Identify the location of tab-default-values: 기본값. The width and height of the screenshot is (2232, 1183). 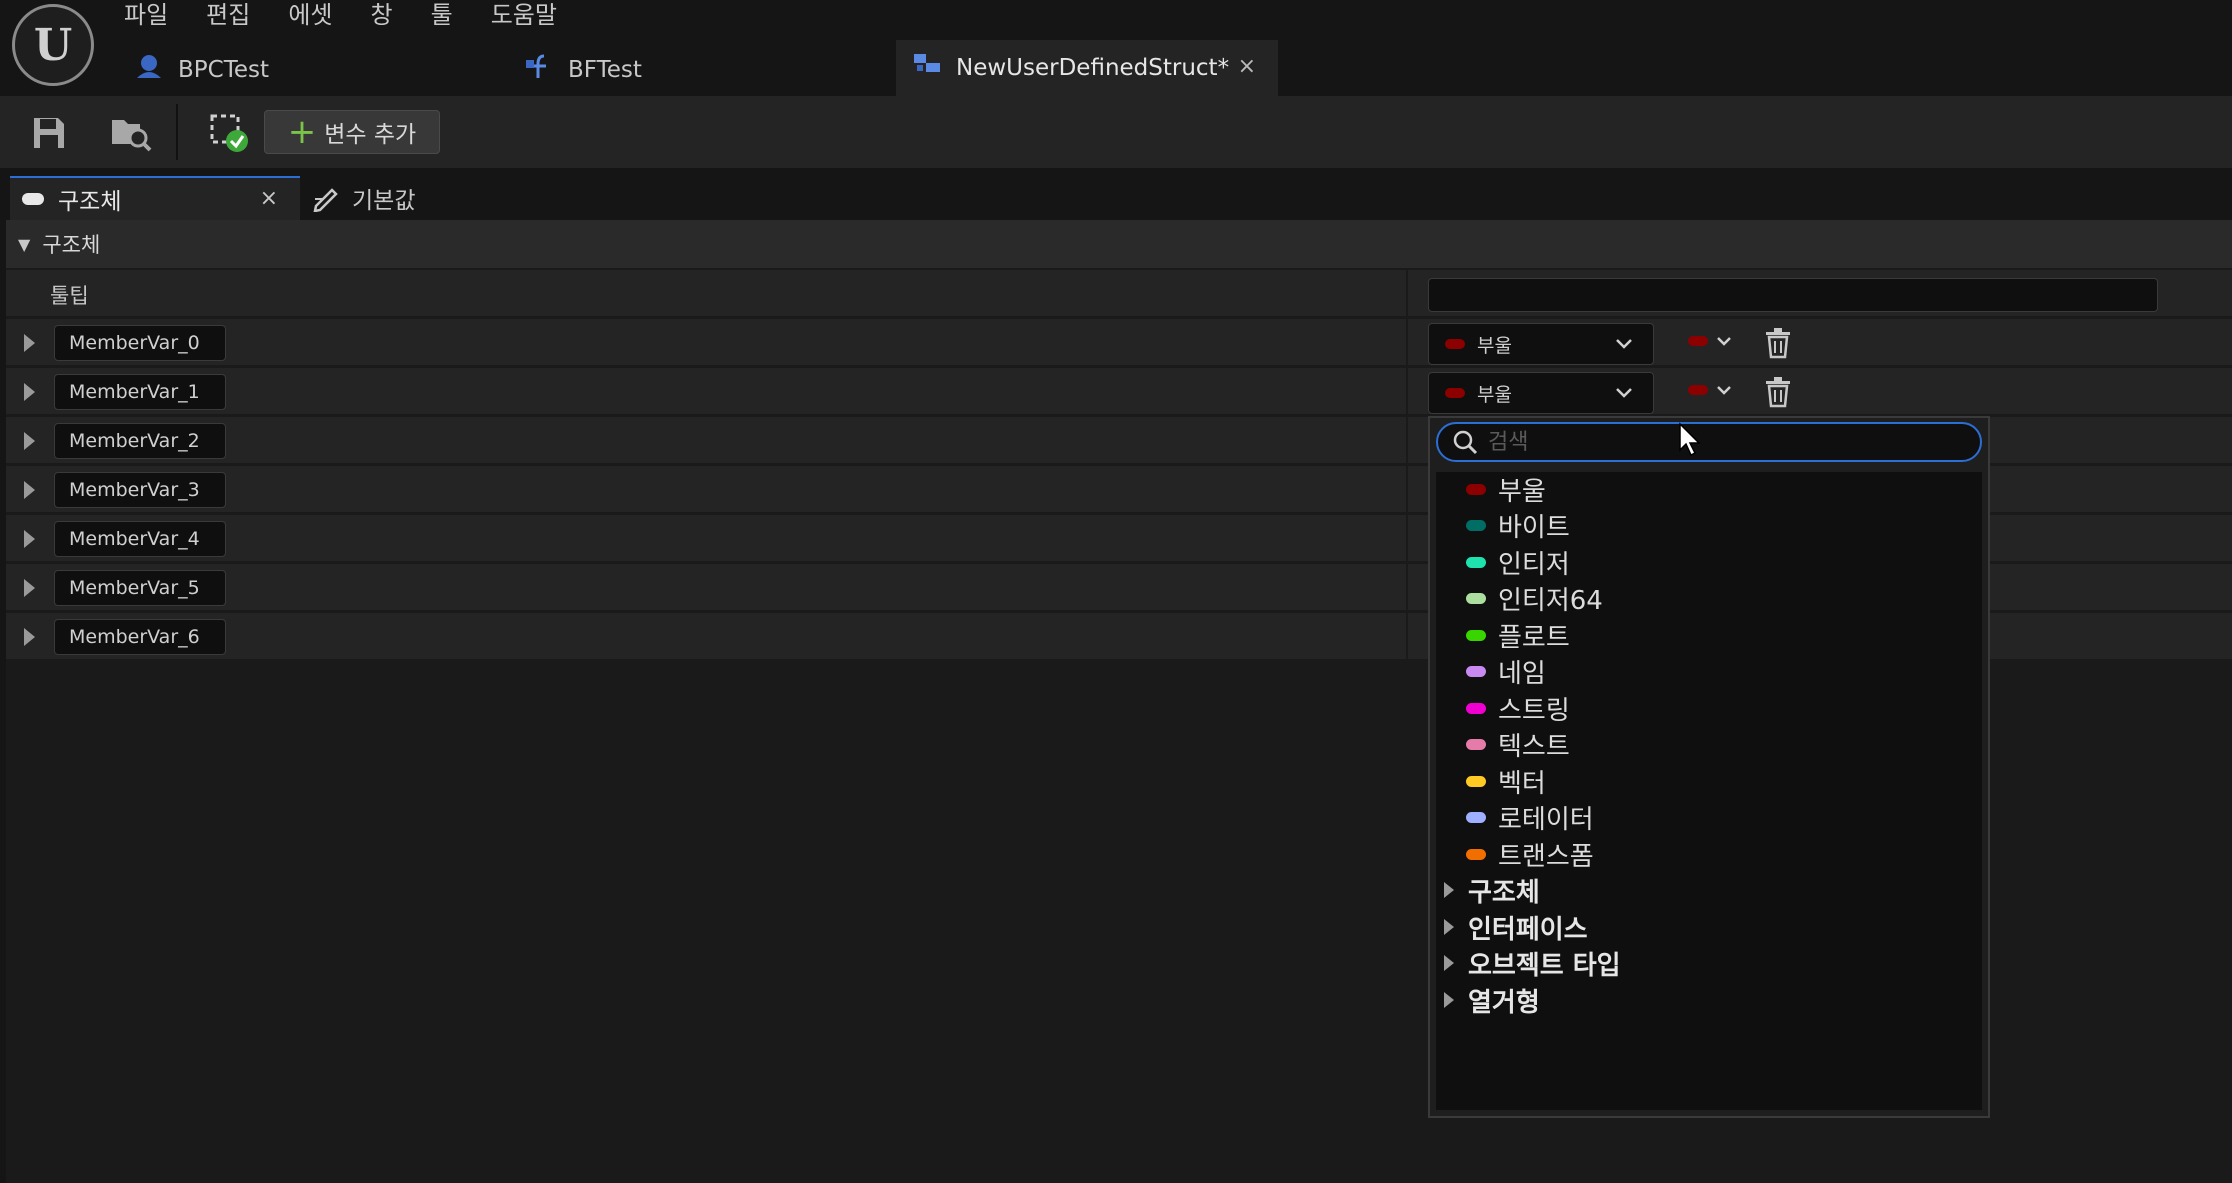
(363, 198).